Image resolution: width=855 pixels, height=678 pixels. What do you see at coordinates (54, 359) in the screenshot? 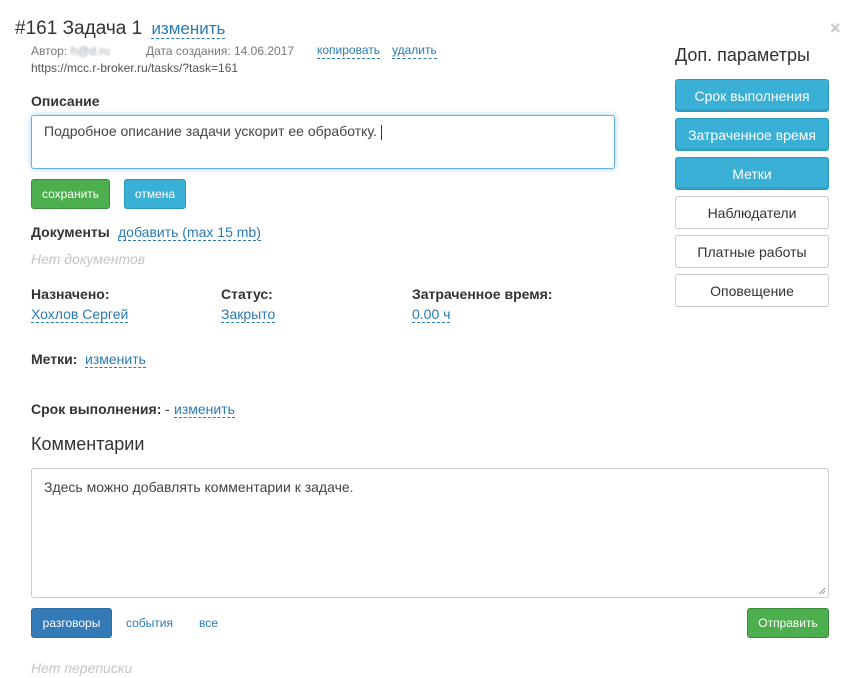
I see `tags-label: Метки:` at bounding box center [54, 359].